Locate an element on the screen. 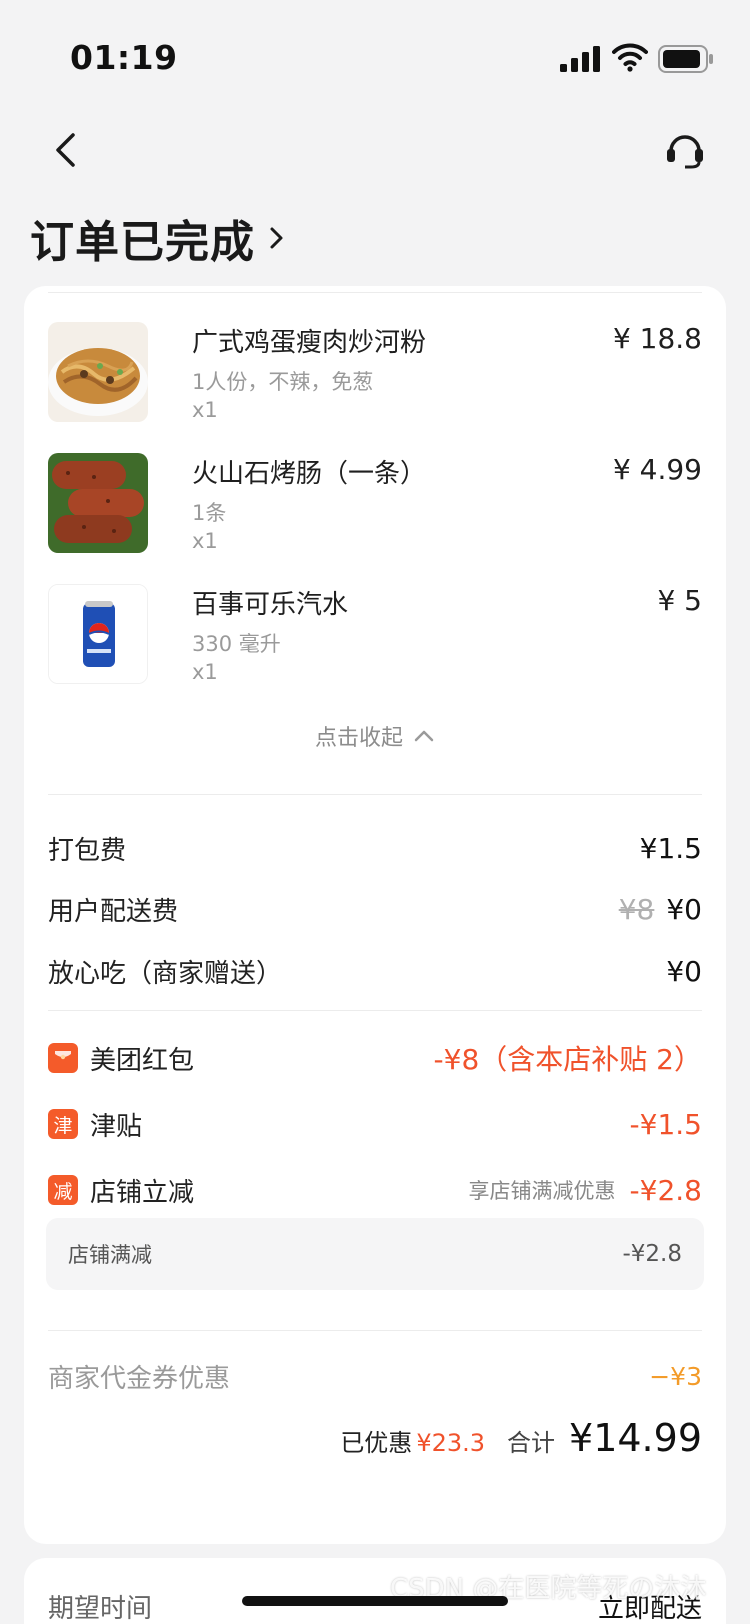 The width and height of the screenshot is (750, 1624). signal-icon is located at coordinates (580, 59).